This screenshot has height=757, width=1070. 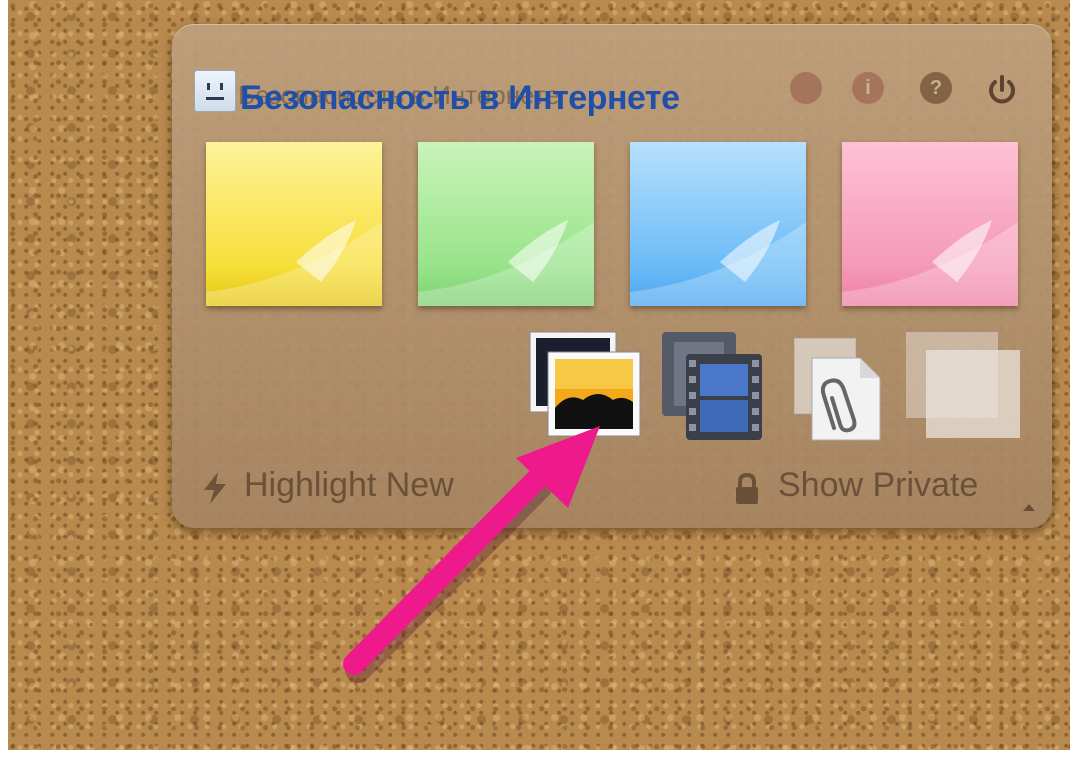 What do you see at coordinates (747, 491) in the screenshot?
I see `lock-icon` at bounding box center [747, 491].